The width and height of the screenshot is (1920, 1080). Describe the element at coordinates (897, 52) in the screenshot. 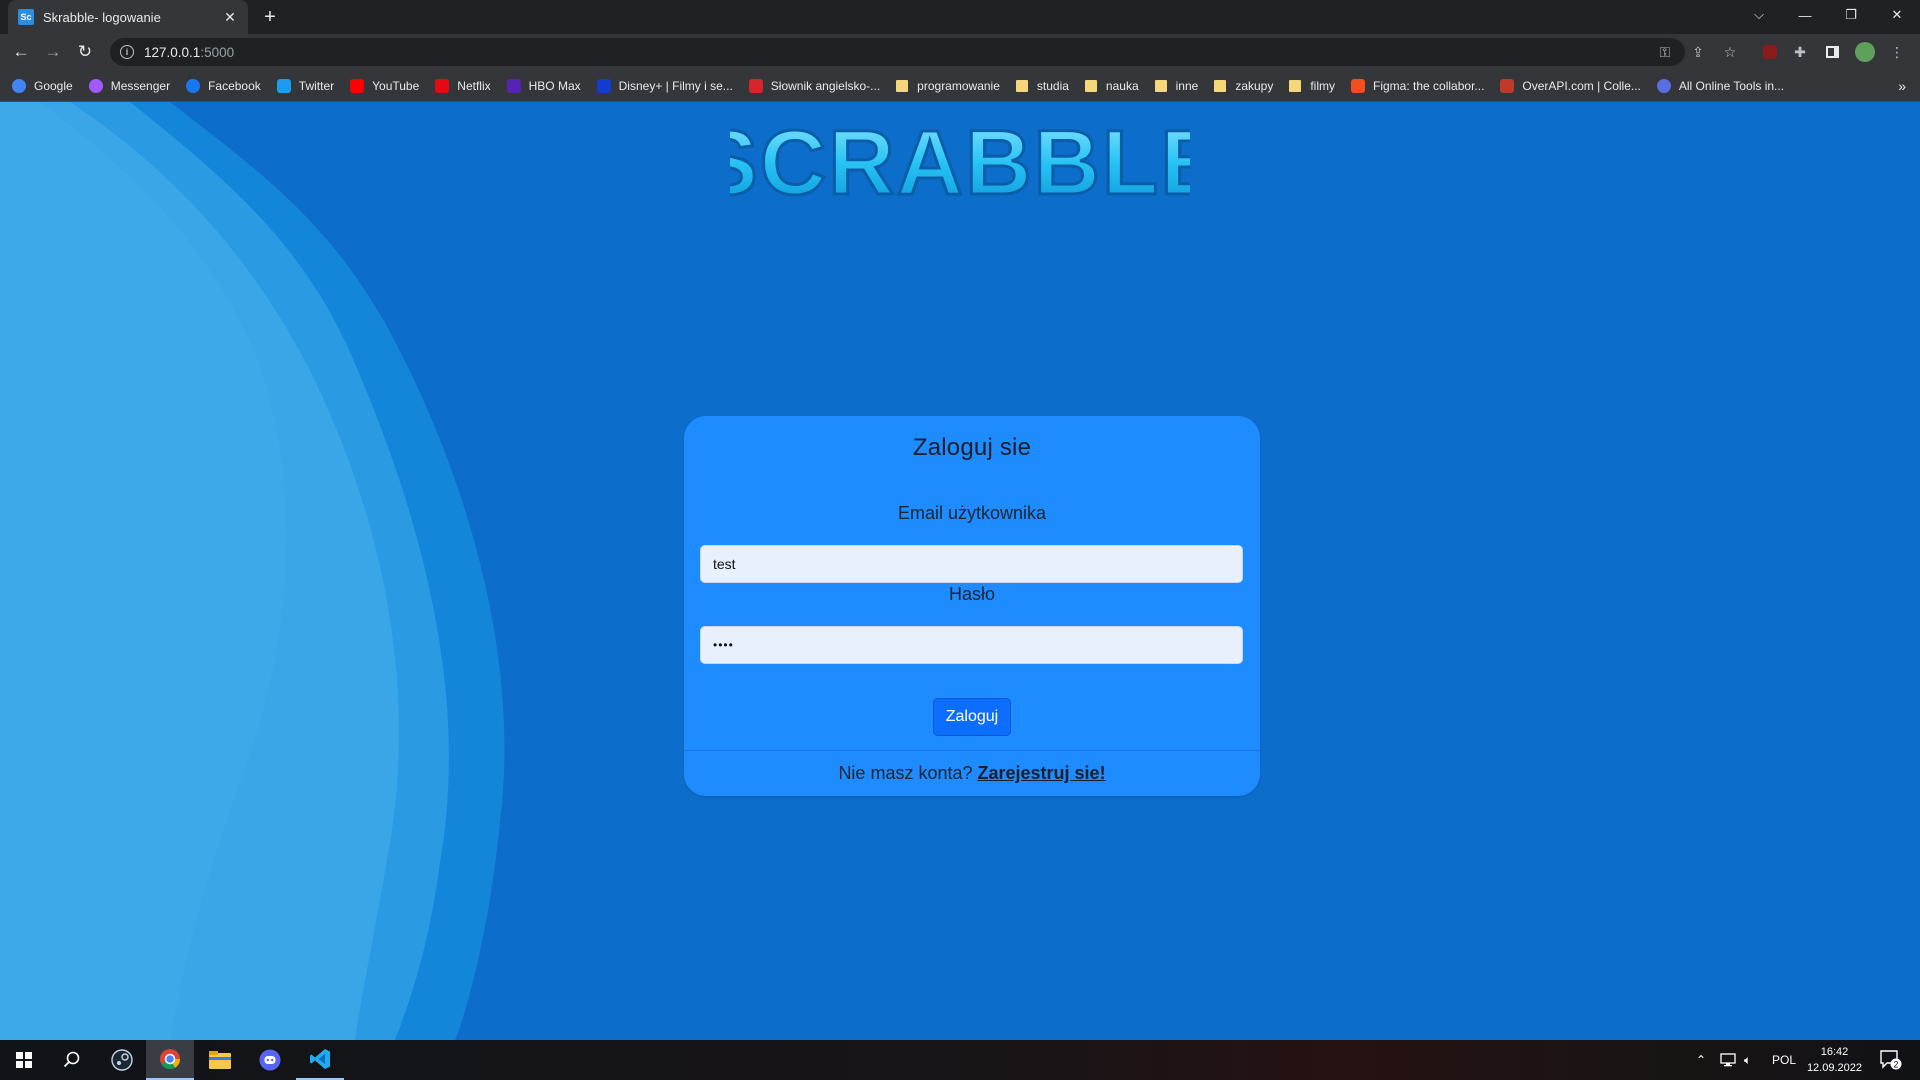

I see `address-bar: i 127.0.0.1:5000` at that location.